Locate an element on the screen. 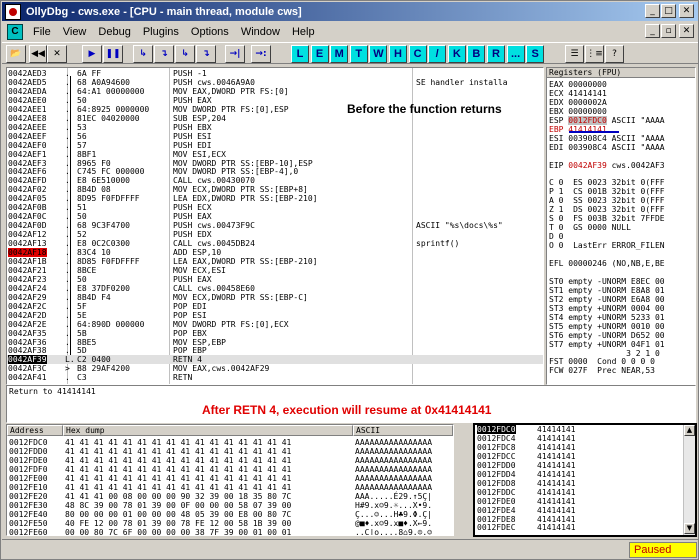 This screenshot has width=699, height=560. register-row: Z 1 DS 0023 32bit 0(FFF is located at coordinates (607, 209).